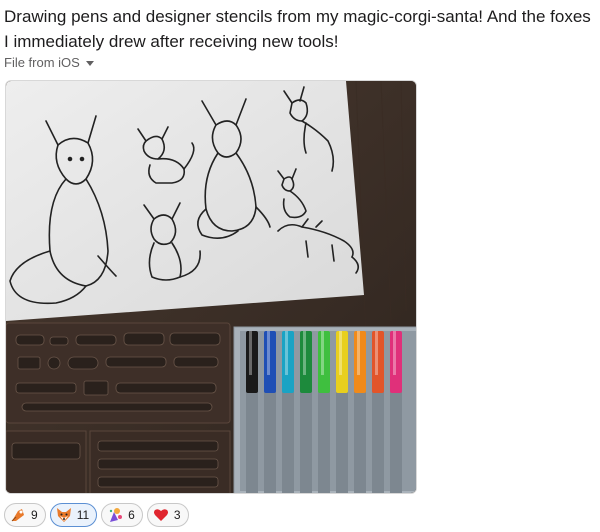  I want to click on fox-face-icon, so click(63, 515).